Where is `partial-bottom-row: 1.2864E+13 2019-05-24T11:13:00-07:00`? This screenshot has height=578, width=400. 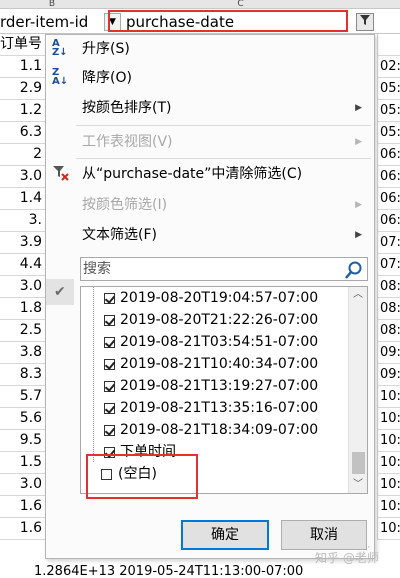 partial-bottom-row: 1.2864E+13 2019-05-24T11:13:00-07:00 is located at coordinates (169, 571).